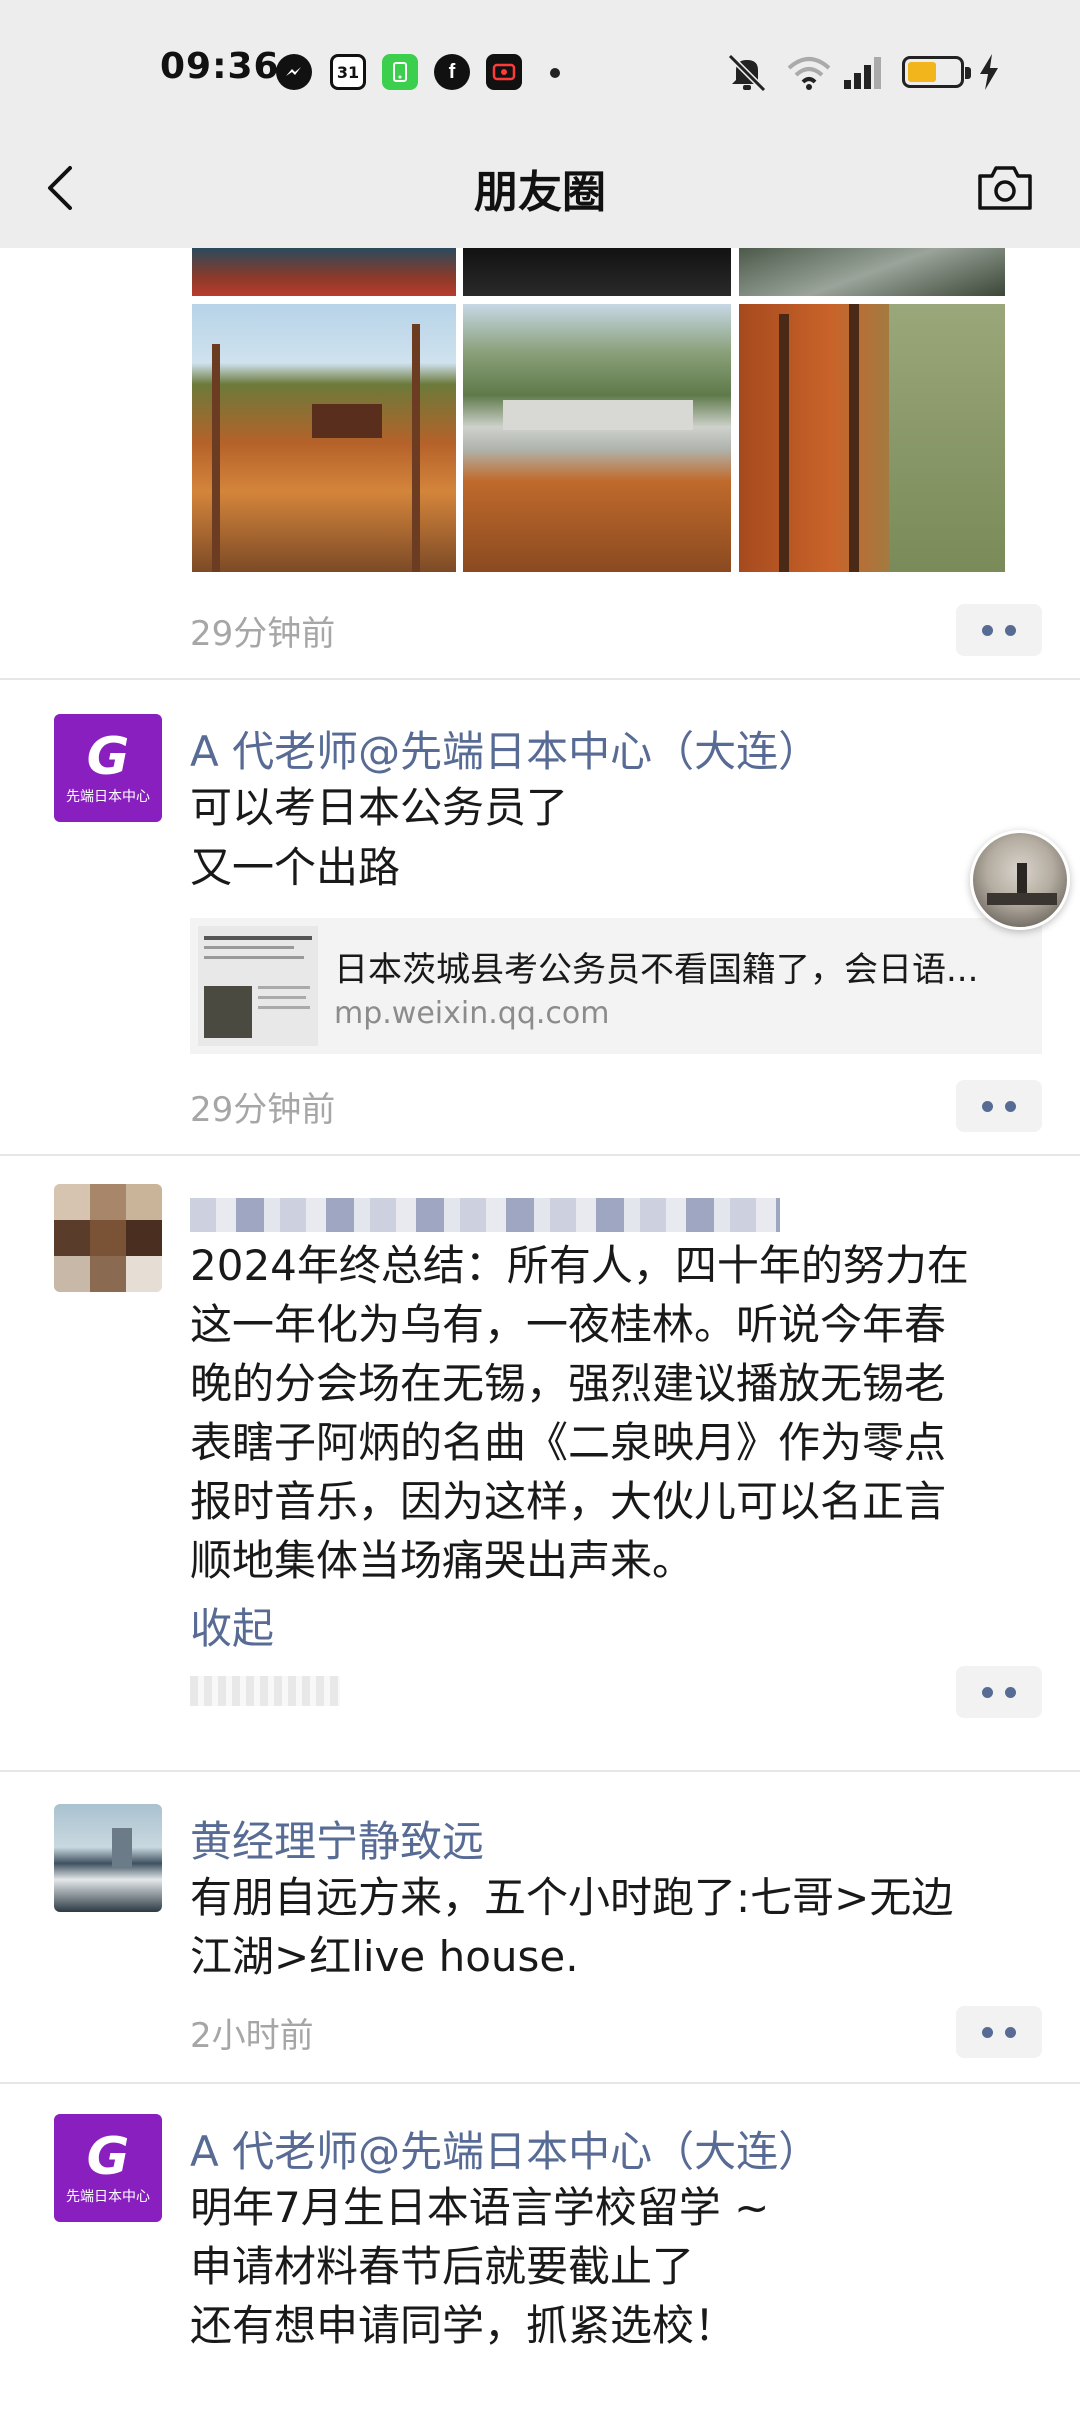 Image resolution: width=1080 pixels, height=2412 pixels. Describe the element at coordinates (337, 1838) in the screenshot. I see `author-name: 黄经理宁静致远` at that location.